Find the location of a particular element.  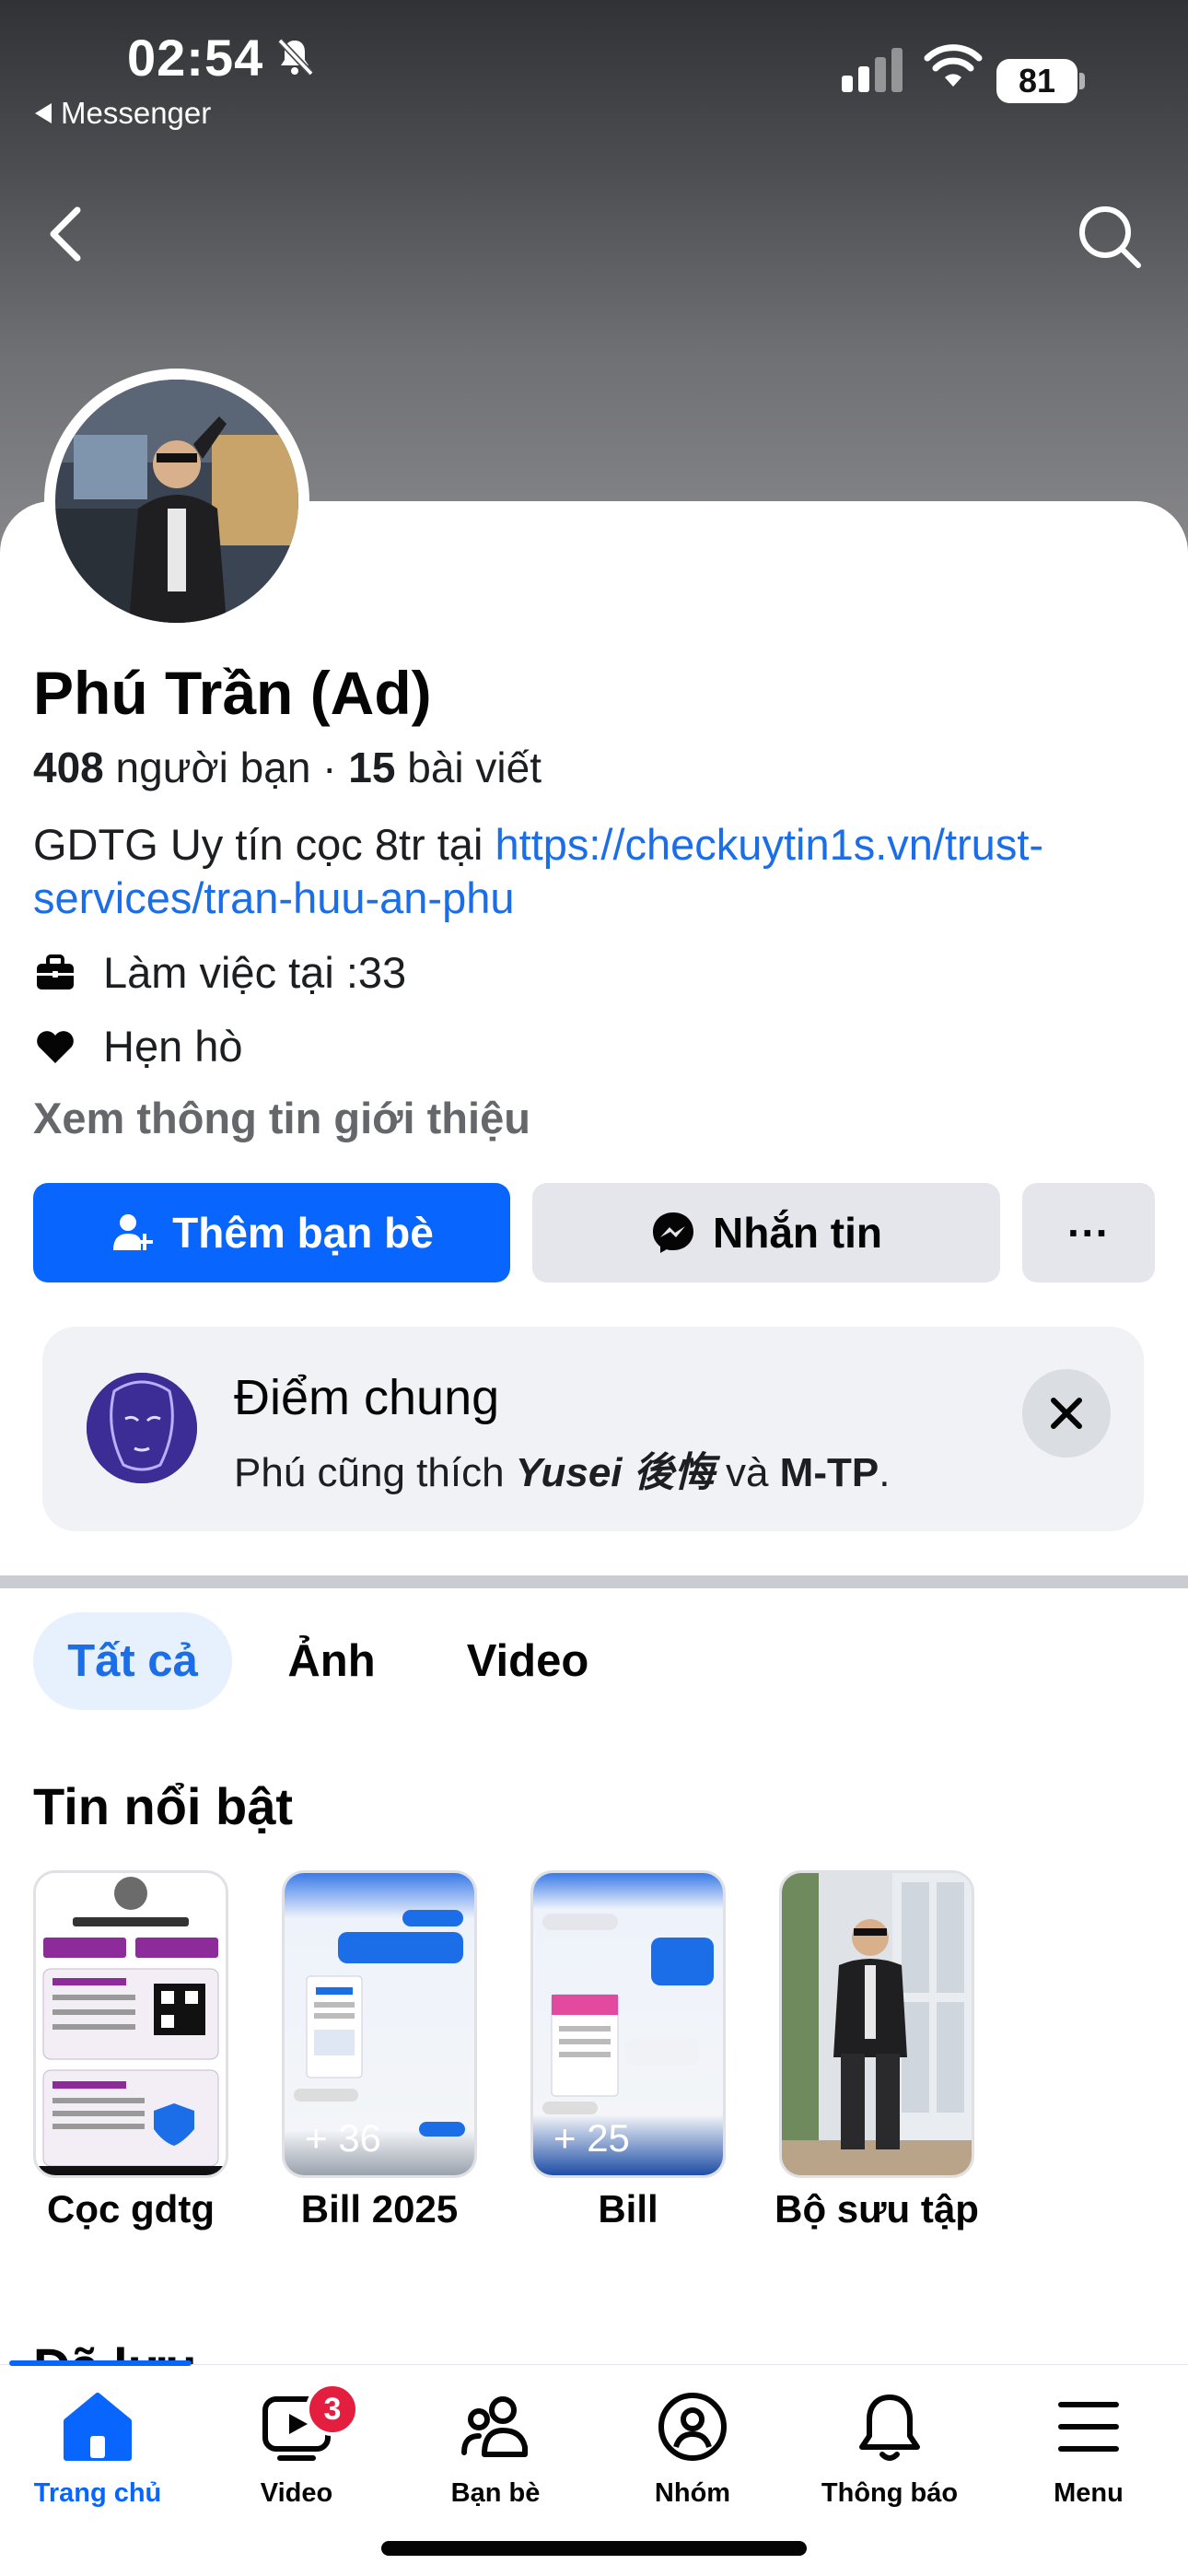

nav-friends: Bạn bè is located at coordinates (496, 2448).